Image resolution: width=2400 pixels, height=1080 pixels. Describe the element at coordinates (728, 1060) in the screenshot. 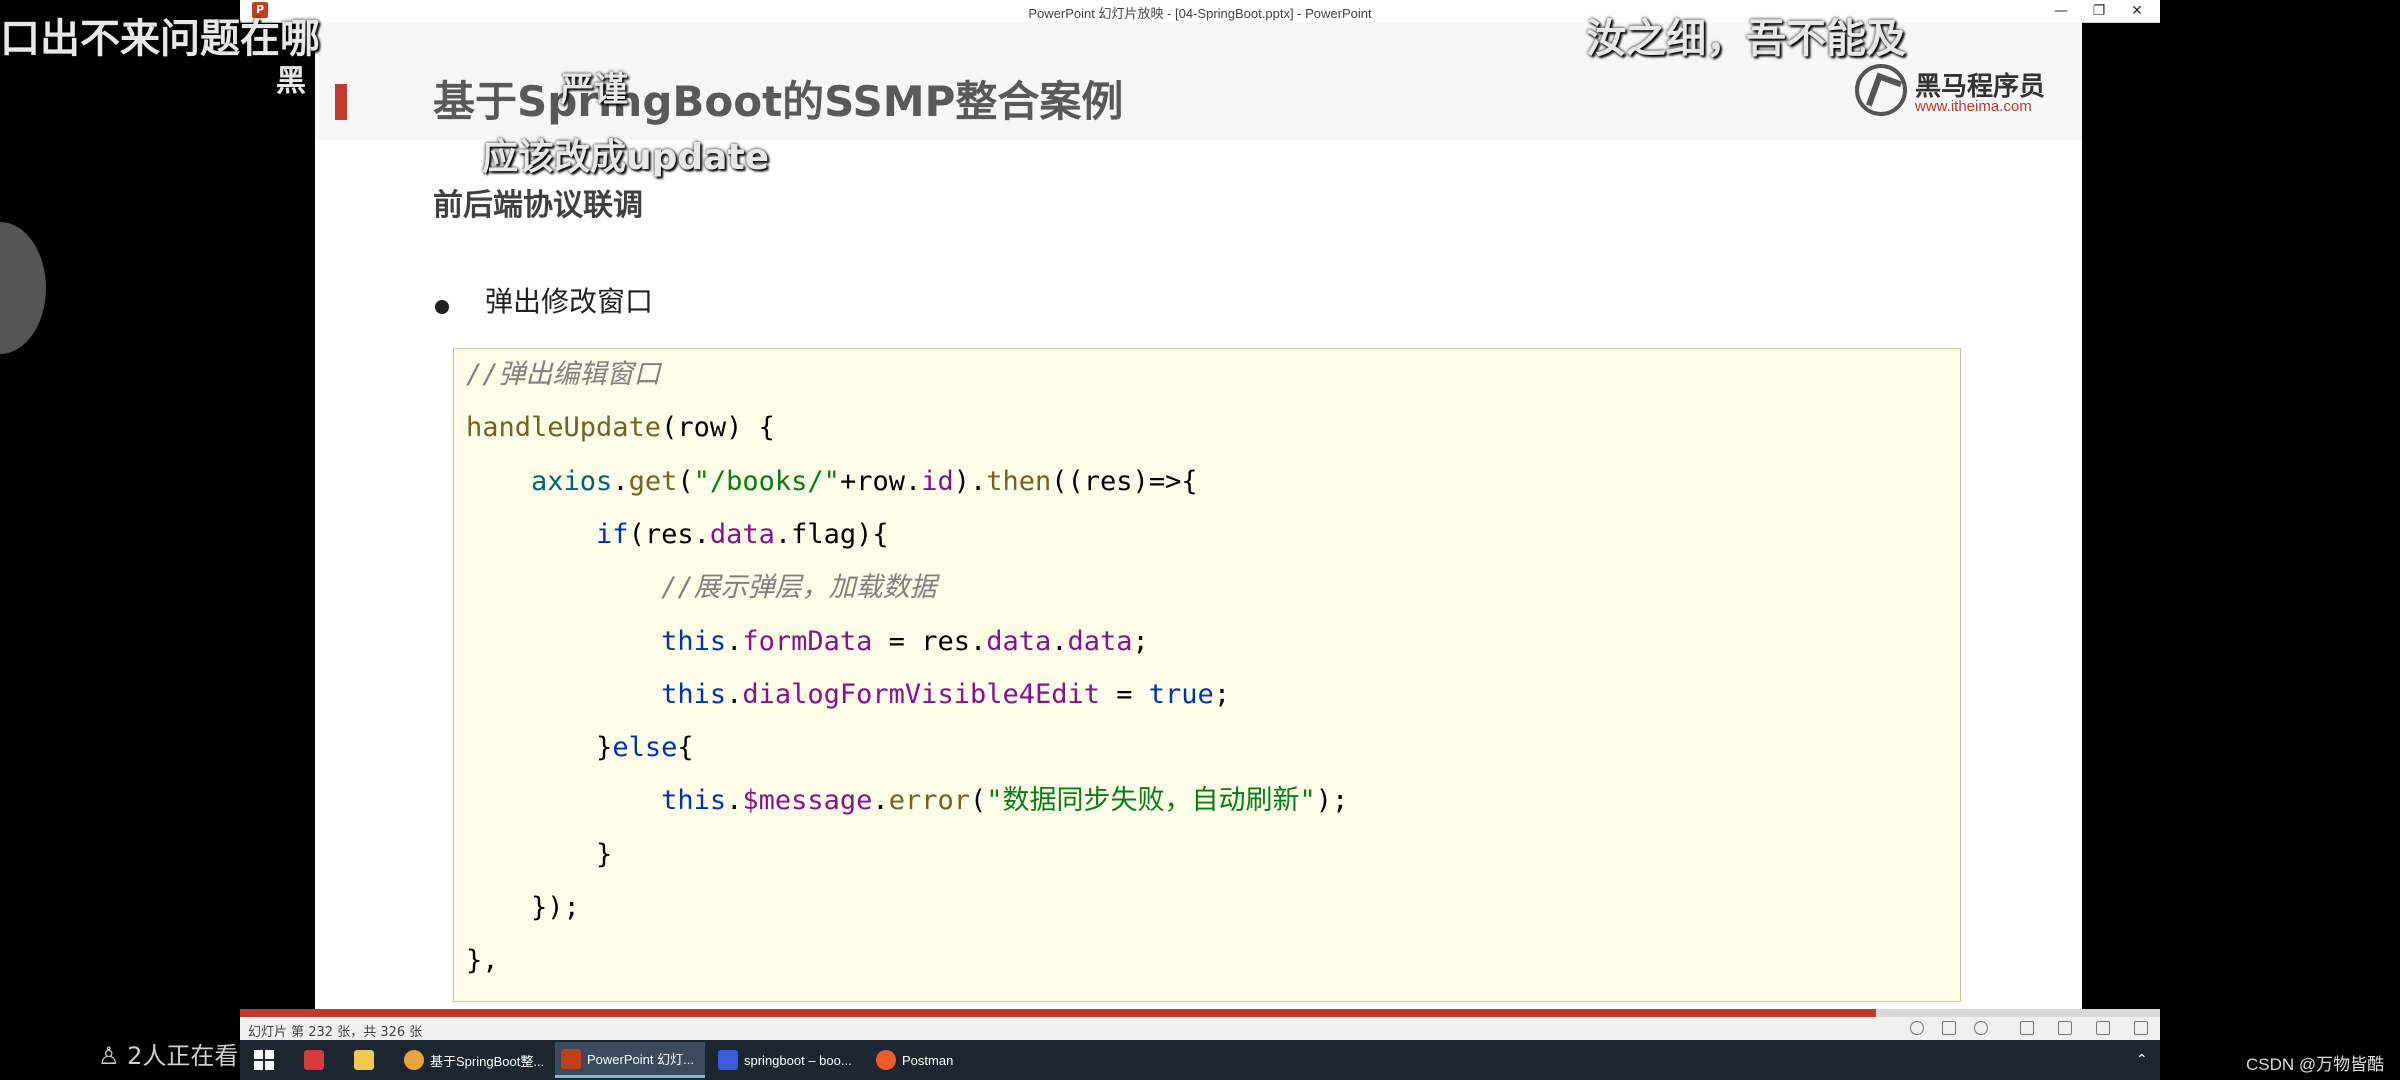

I see `intellij-icon` at that location.